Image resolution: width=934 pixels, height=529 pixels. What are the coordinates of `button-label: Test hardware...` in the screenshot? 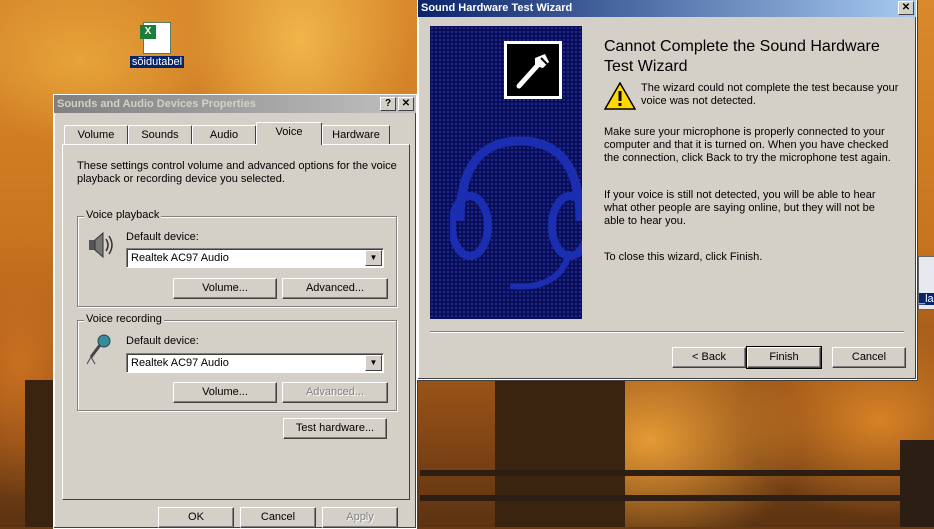 It's located at (335, 428).